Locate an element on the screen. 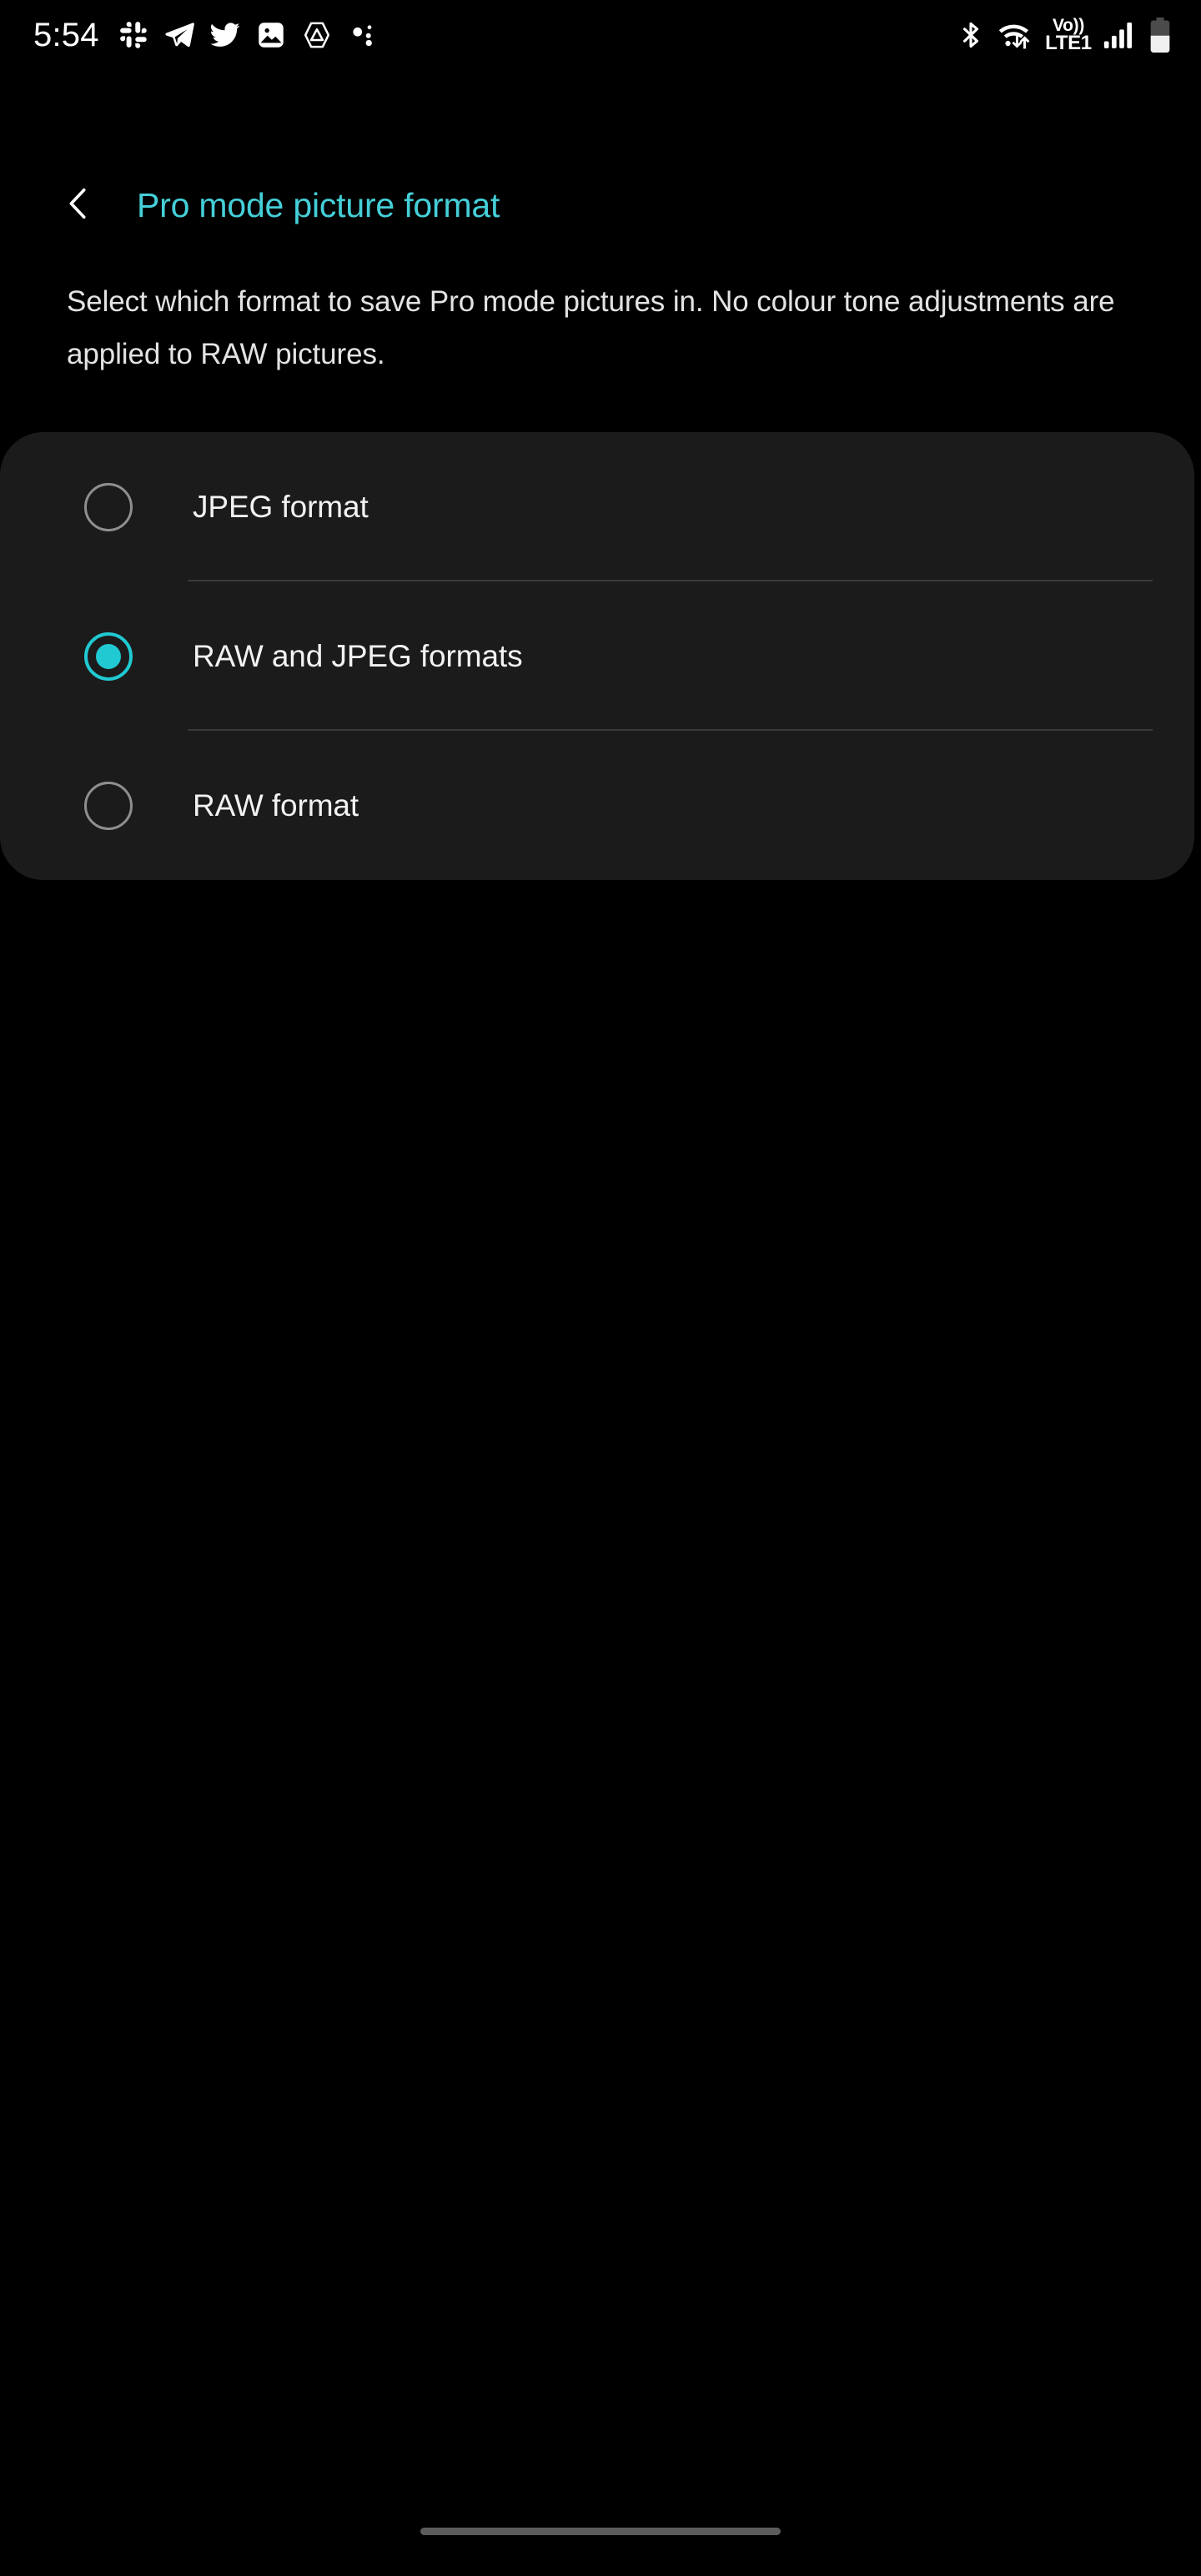 The image size is (1201, 2576). status-bar-left-group: 5:54 is located at coordinates (206, 35).